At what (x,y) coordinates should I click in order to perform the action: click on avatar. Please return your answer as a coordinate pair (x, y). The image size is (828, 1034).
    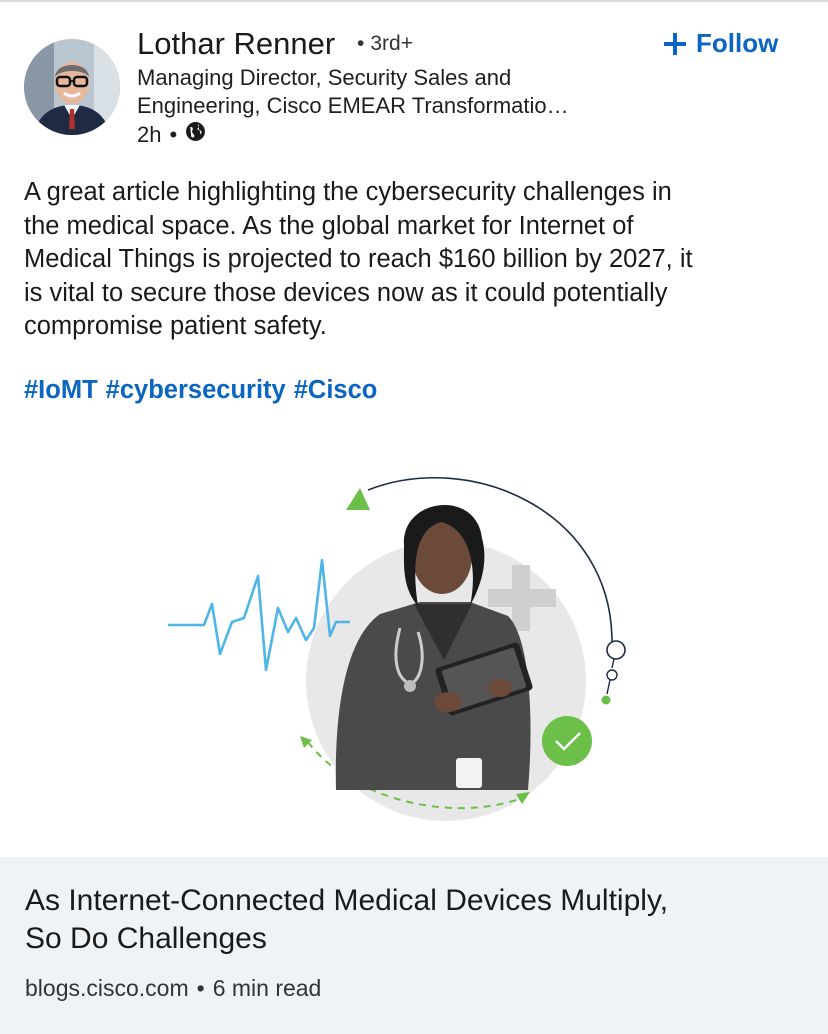
    Looking at the image, I should click on (72, 87).